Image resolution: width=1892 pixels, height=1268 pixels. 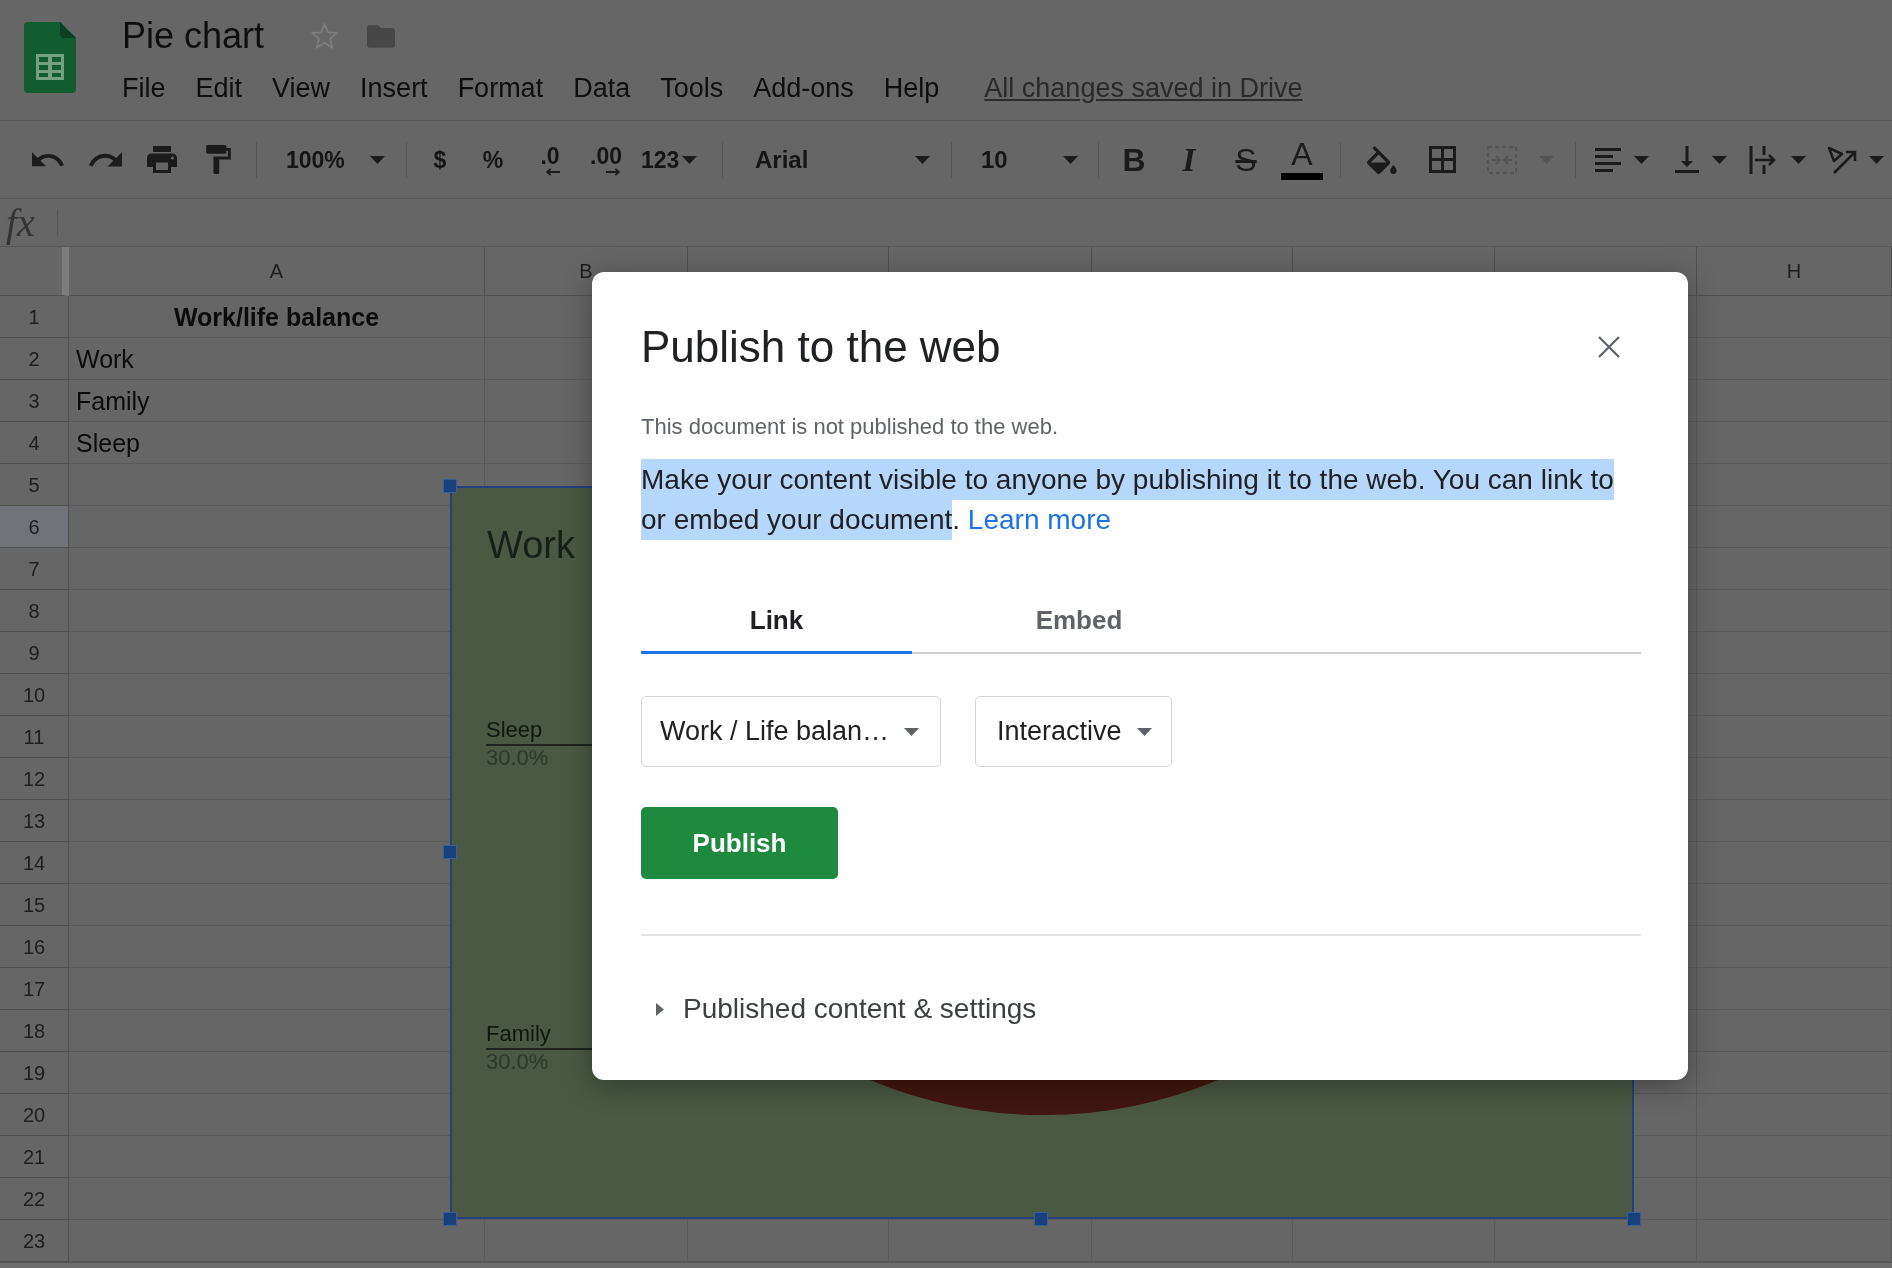 I want to click on number-format-dropdown: 123, so click(x=669, y=159).